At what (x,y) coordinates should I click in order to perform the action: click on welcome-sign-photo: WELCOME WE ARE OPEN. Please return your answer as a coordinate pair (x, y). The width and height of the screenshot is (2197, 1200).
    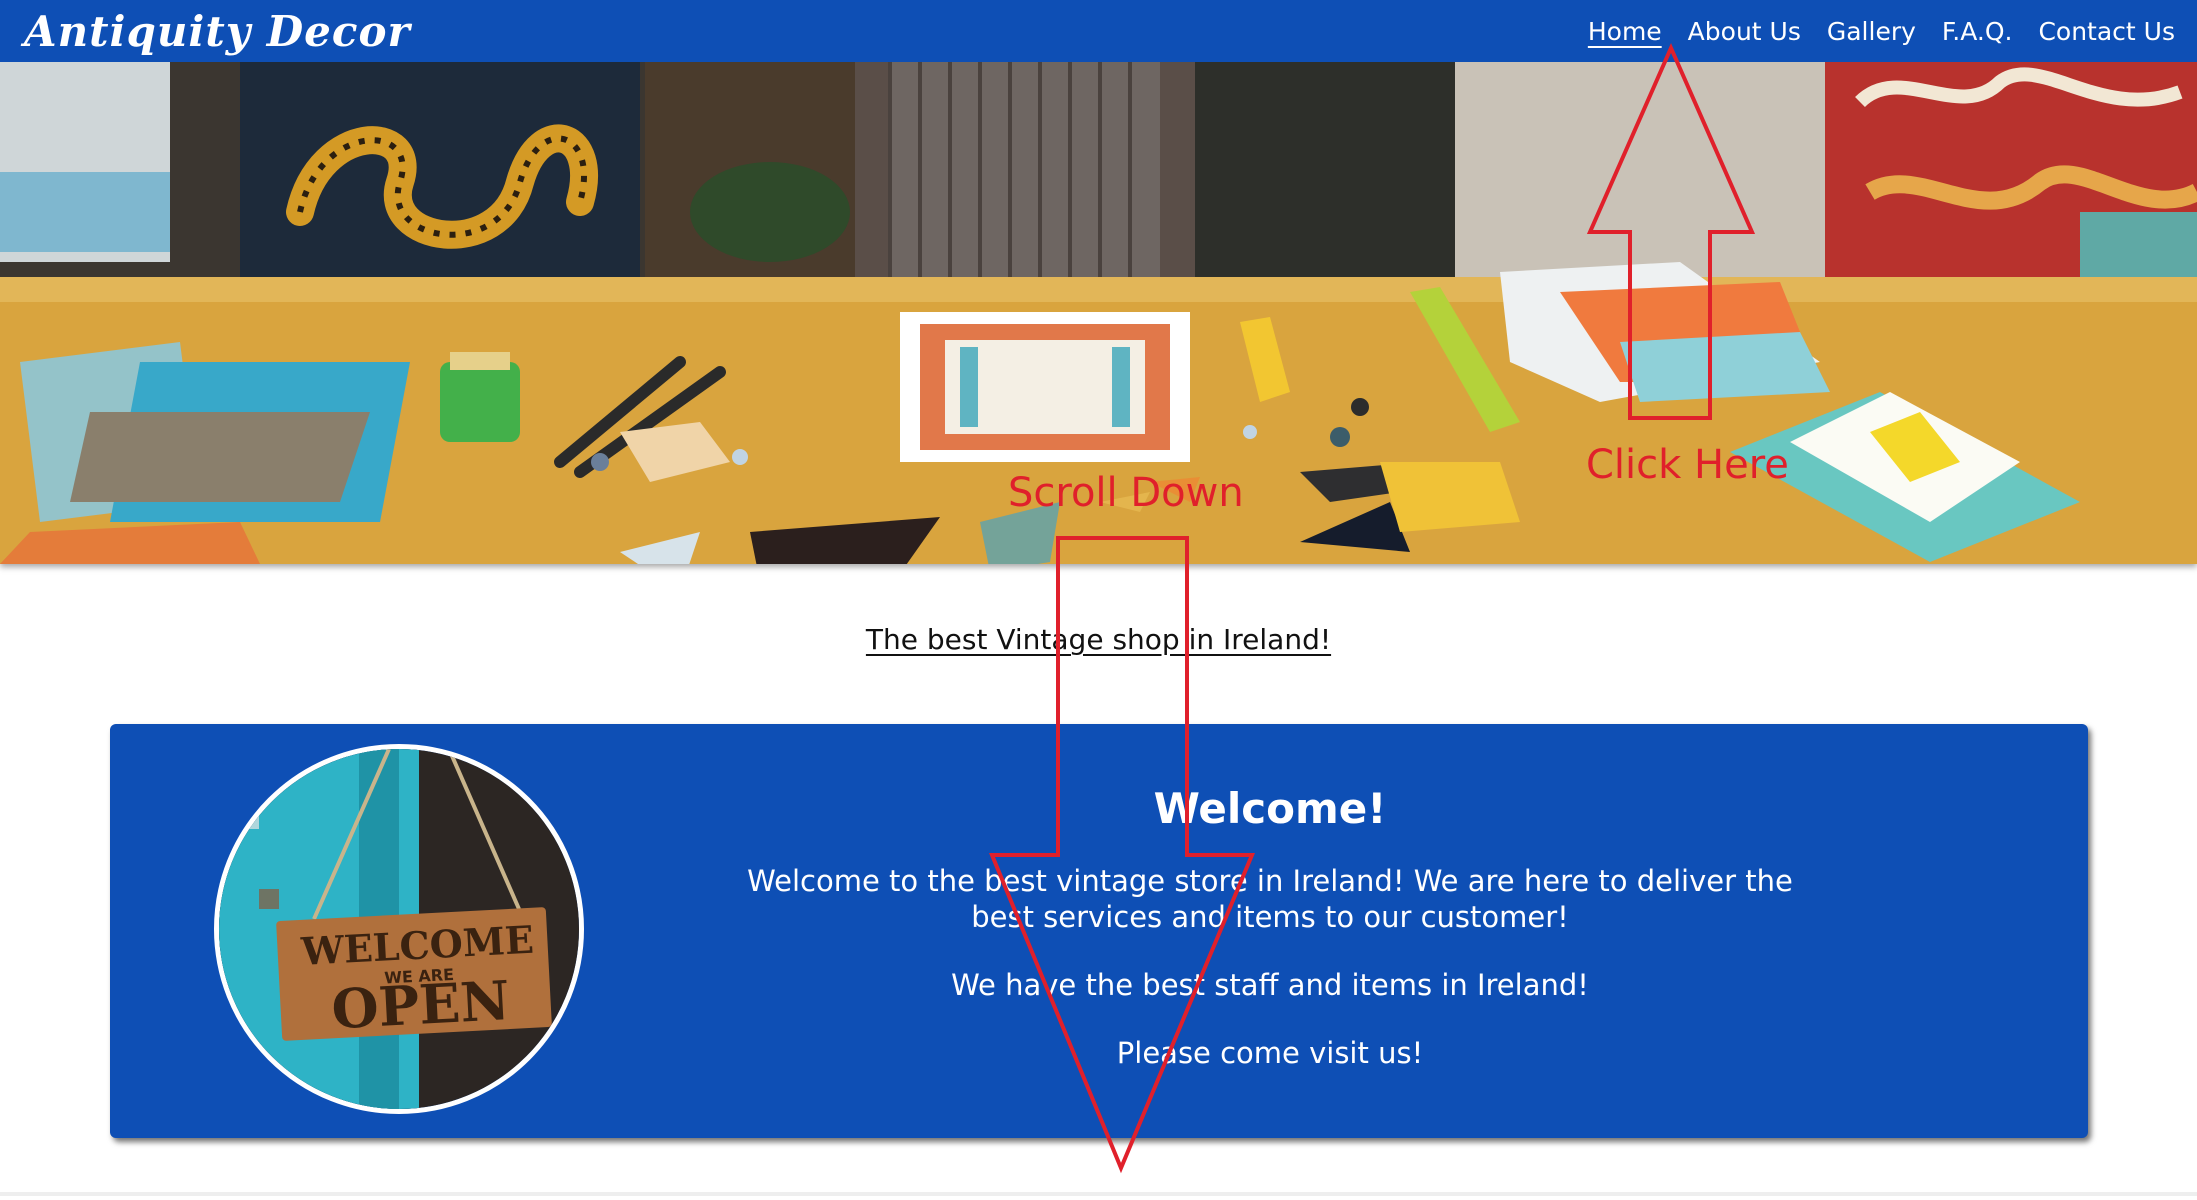
    Looking at the image, I should click on (399, 929).